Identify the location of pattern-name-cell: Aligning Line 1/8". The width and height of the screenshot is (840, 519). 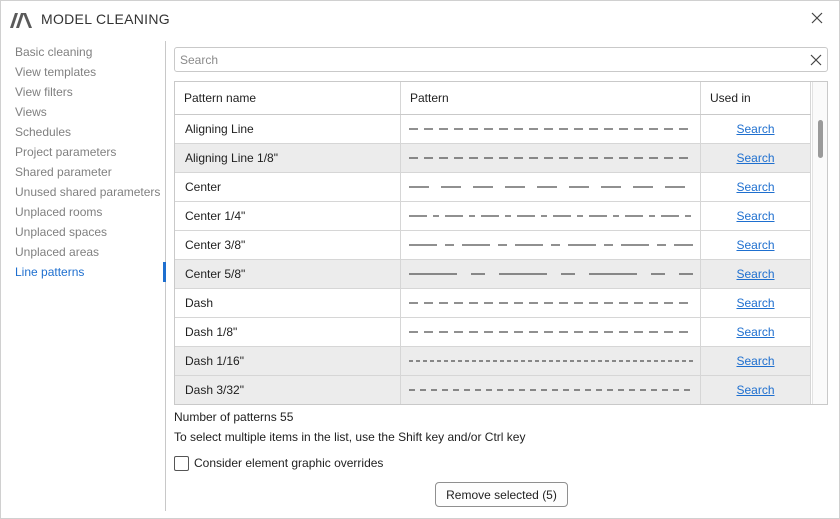
(288, 158).